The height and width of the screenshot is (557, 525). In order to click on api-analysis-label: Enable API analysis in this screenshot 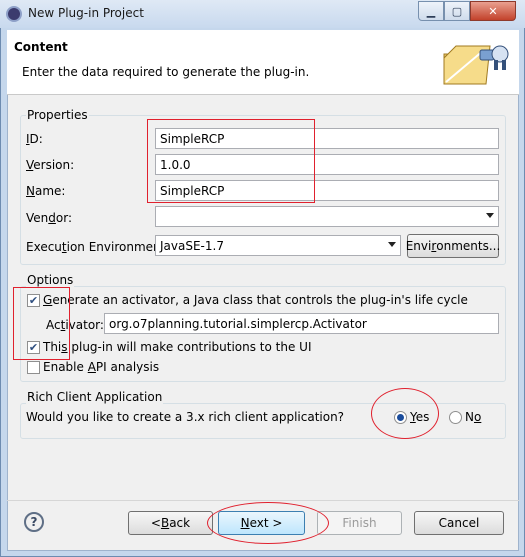, I will do `click(101, 367)`.